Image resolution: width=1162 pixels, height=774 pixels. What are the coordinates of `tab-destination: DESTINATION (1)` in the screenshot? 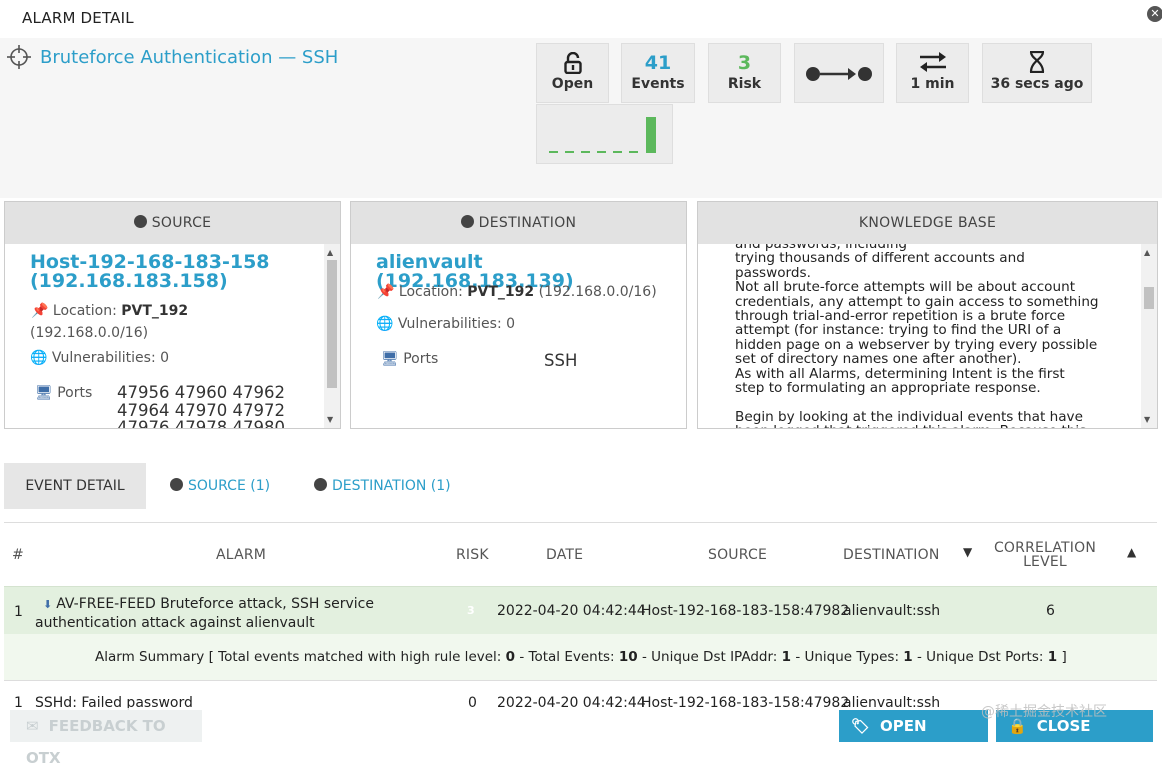 It's located at (382, 486).